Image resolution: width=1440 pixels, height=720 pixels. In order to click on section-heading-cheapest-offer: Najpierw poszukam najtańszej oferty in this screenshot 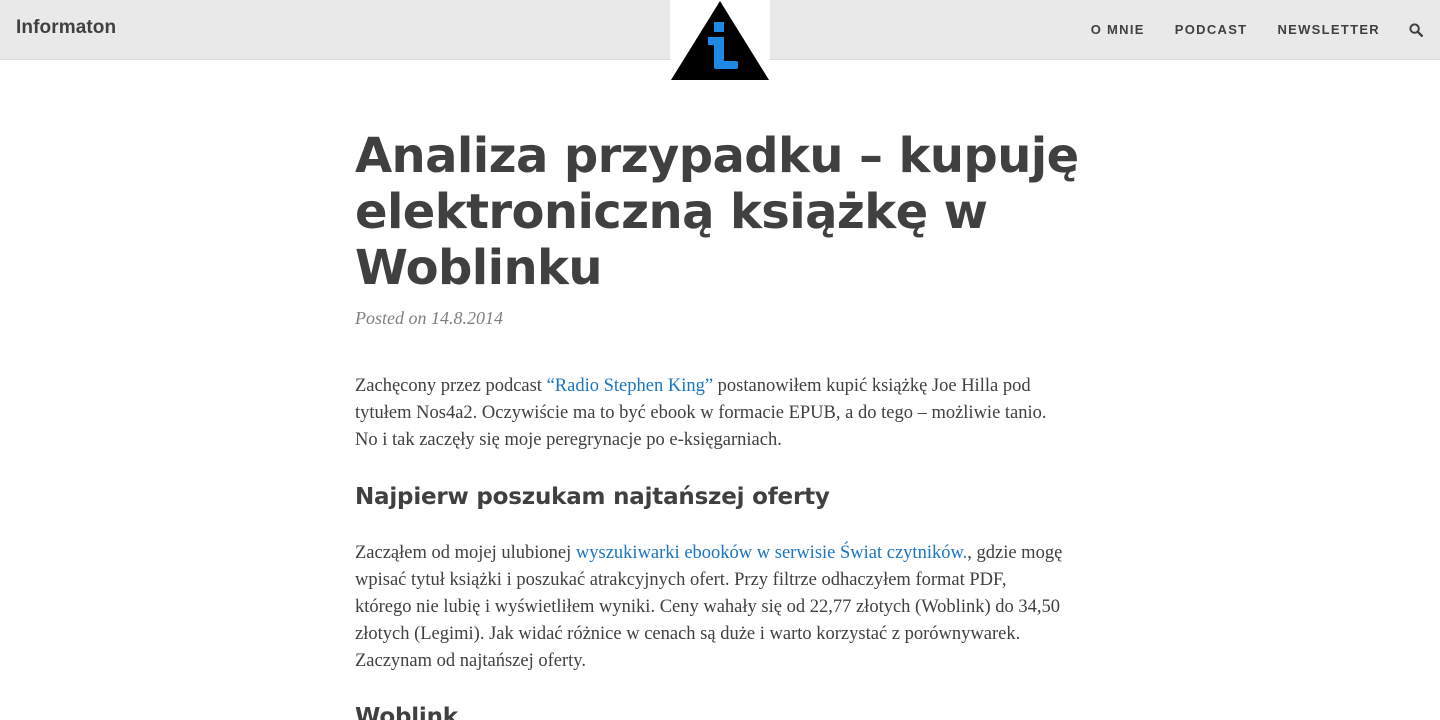, I will do `click(592, 497)`.